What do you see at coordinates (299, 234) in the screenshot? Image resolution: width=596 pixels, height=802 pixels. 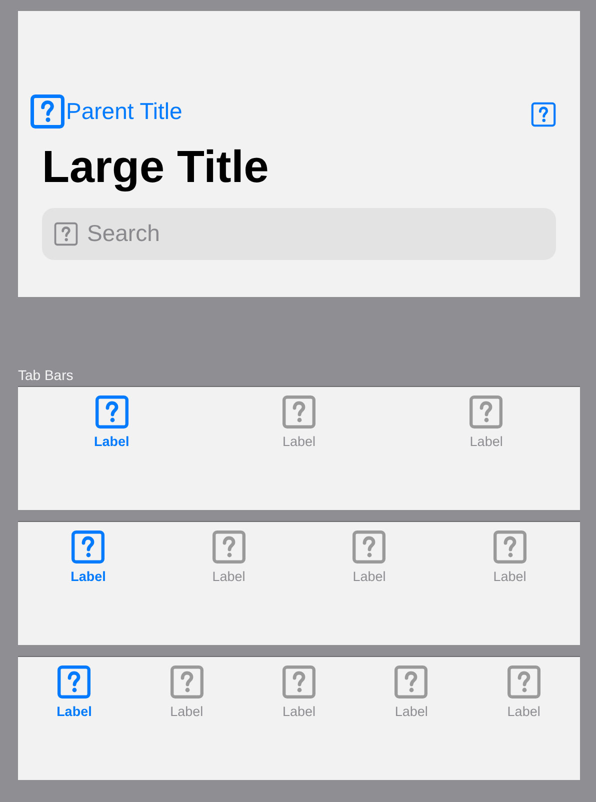 I see `search-field: Search` at bounding box center [299, 234].